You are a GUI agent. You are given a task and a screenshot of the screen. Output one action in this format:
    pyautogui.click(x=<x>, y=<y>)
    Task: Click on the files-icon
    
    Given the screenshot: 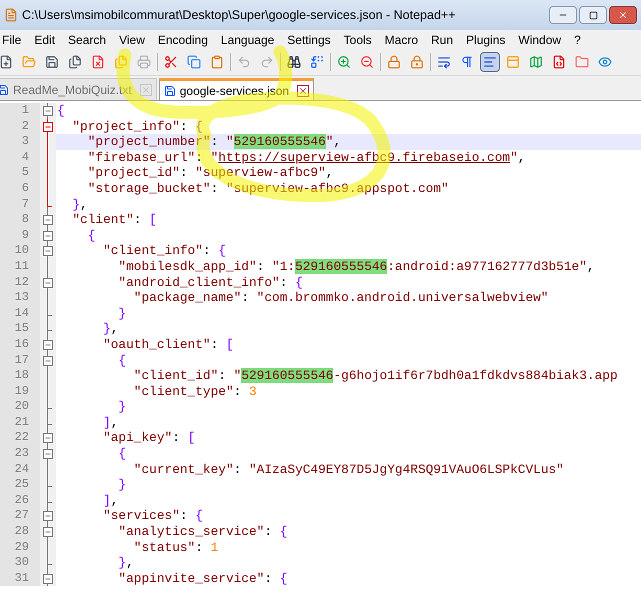 What is the action you would take?
    pyautogui.click(x=121, y=62)
    